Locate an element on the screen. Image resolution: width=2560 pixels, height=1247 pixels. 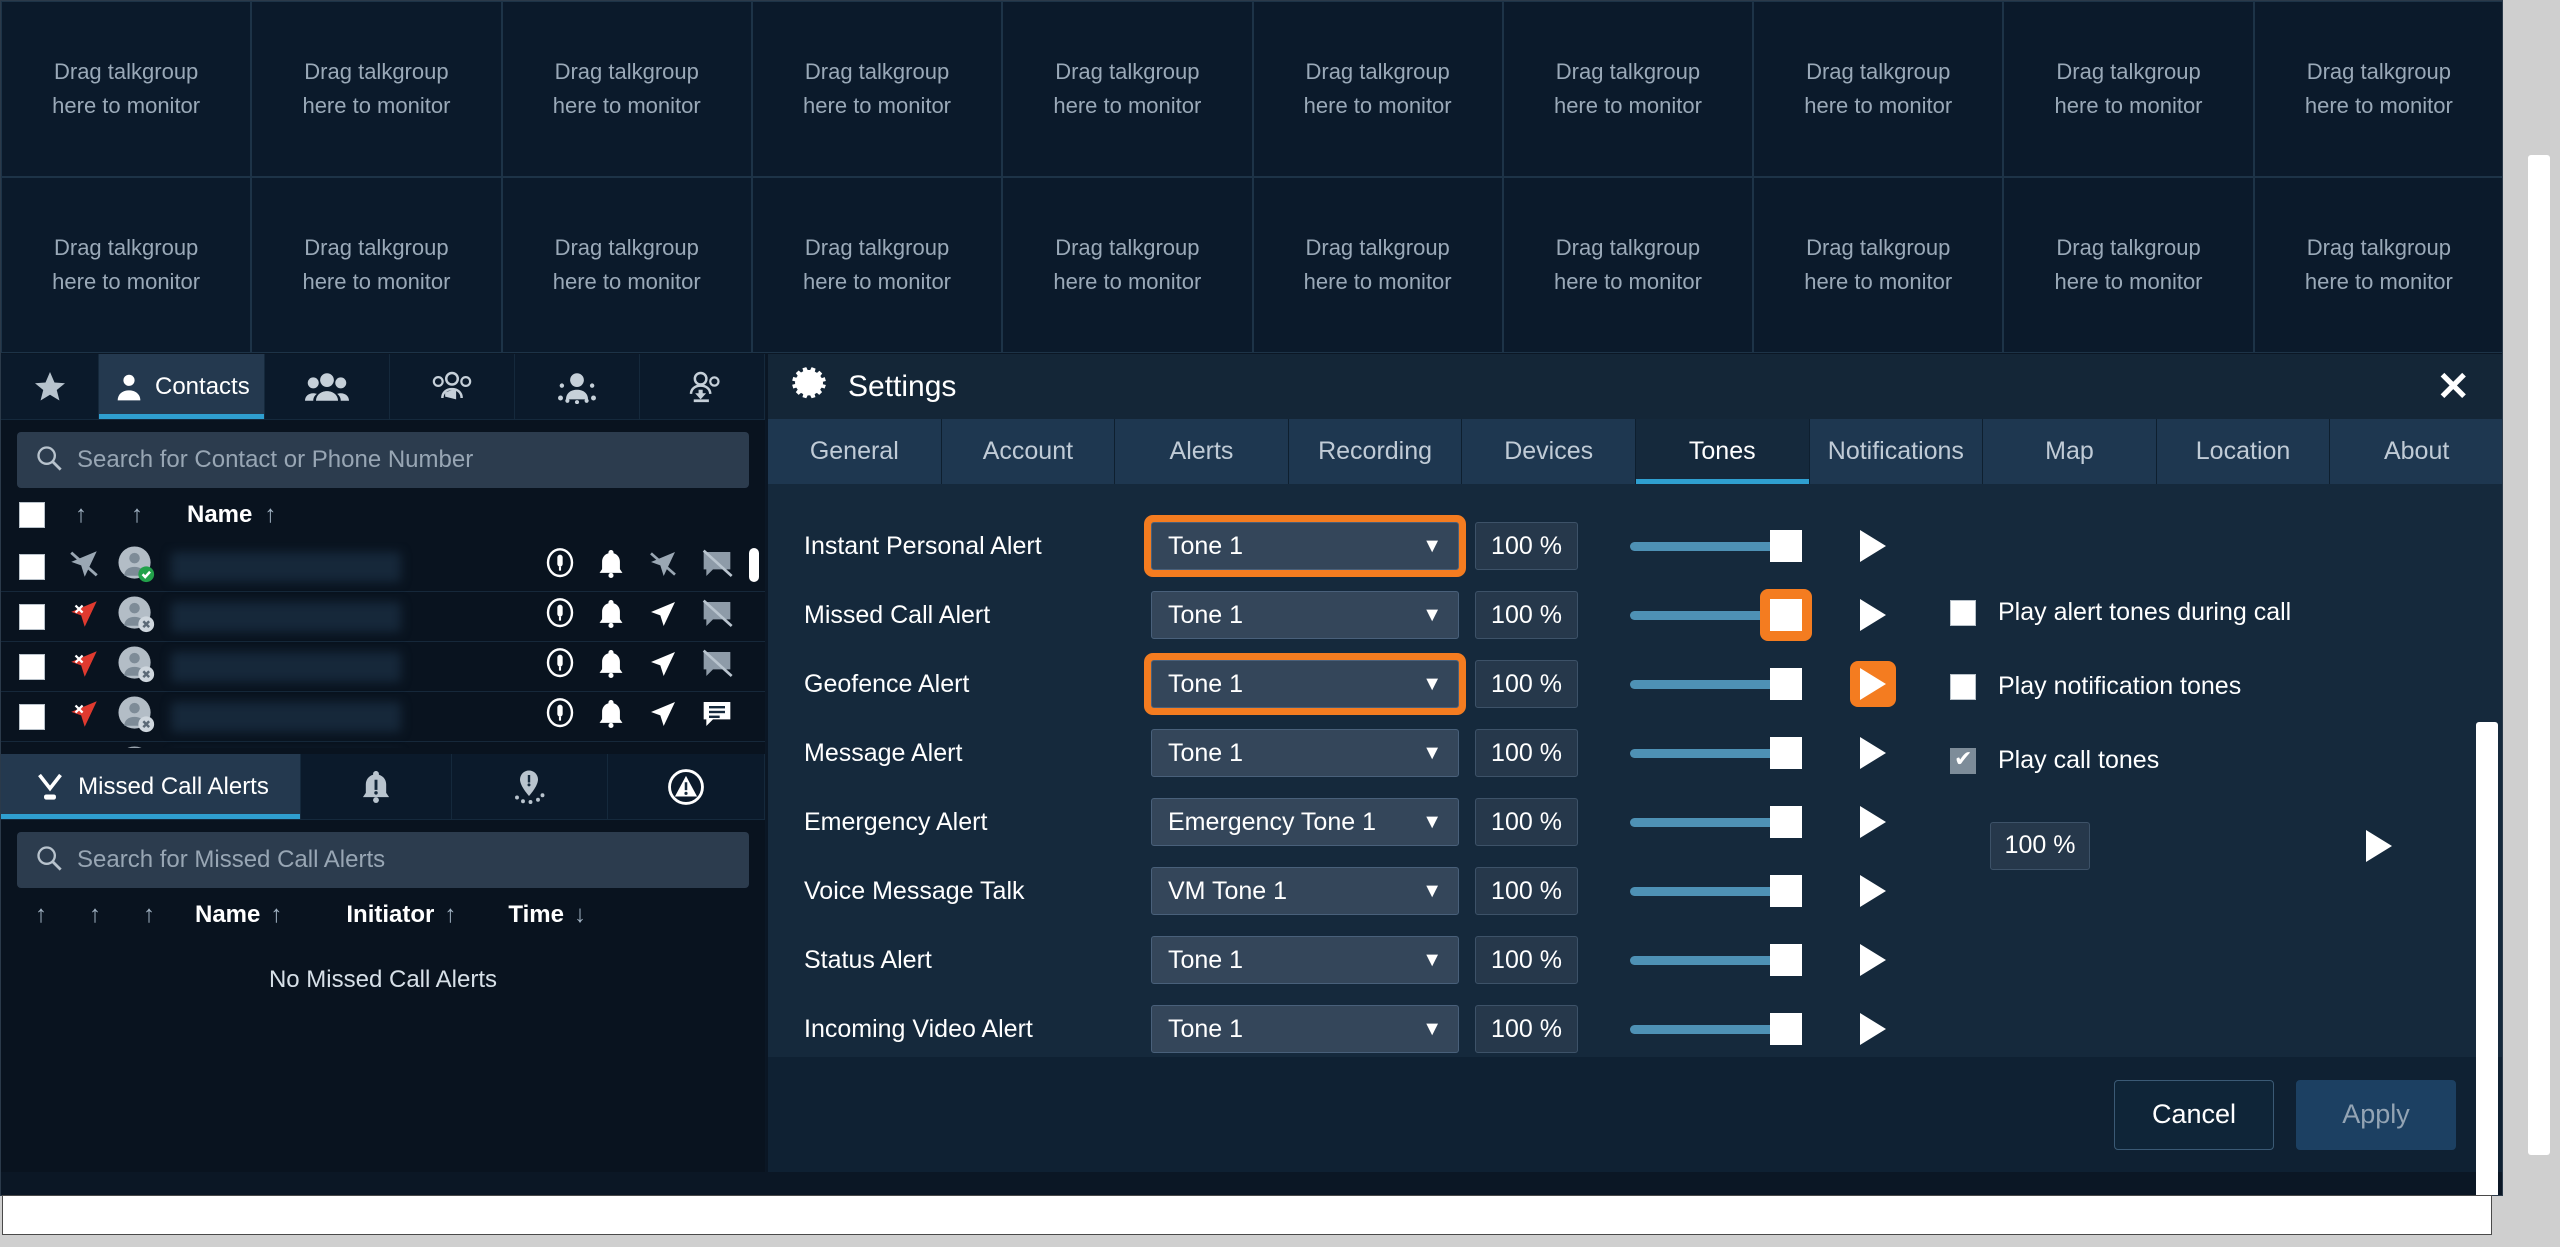
instant-personal-alert-slider is located at coordinates (1716, 546).